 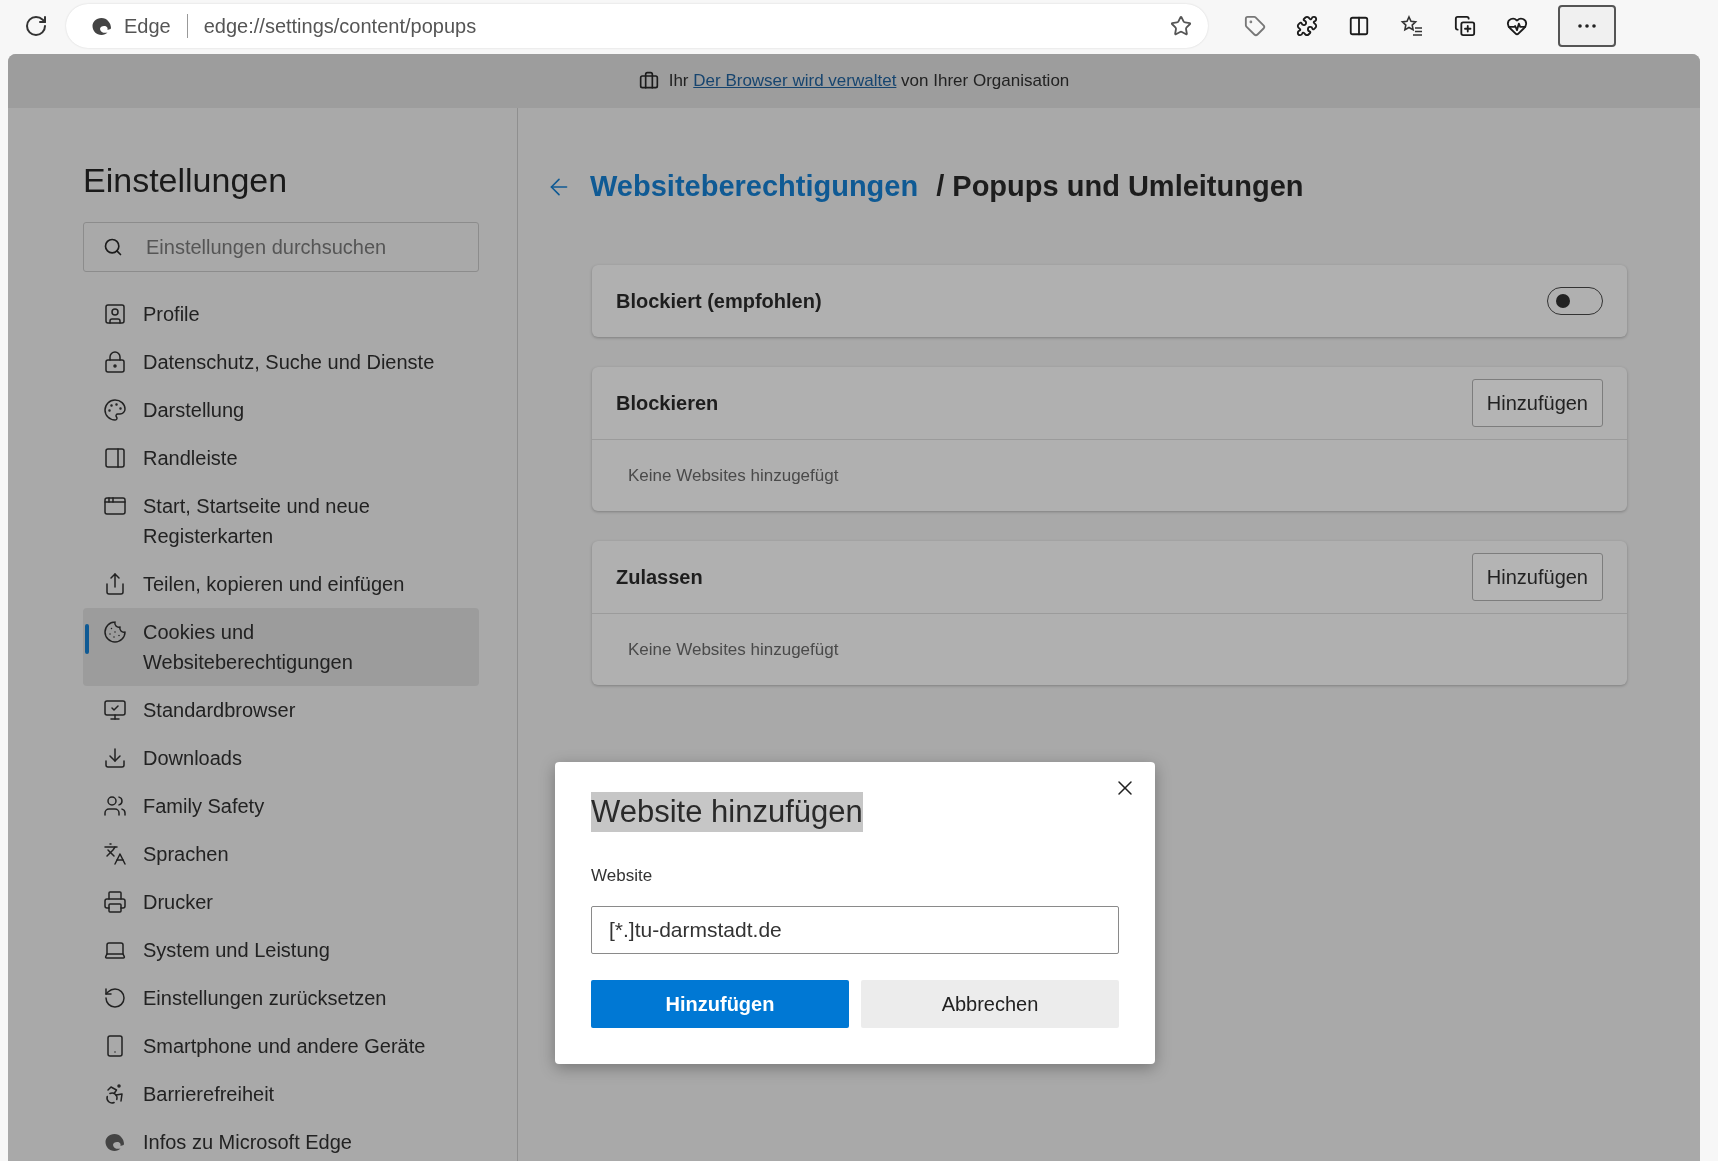 I want to click on address-bar: Edge edge://settings/content/popups, so click(x=637, y=26).